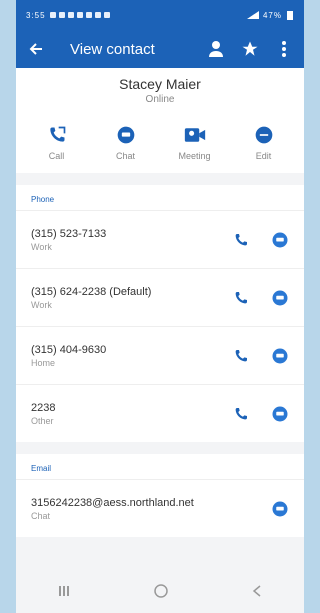 The height and width of the screenshot is (613, 320). What do you see at coordinates (69, 233) in the screenshot?
I see `phone-number: (315) 523-7133` at bounding box center [69, 233].